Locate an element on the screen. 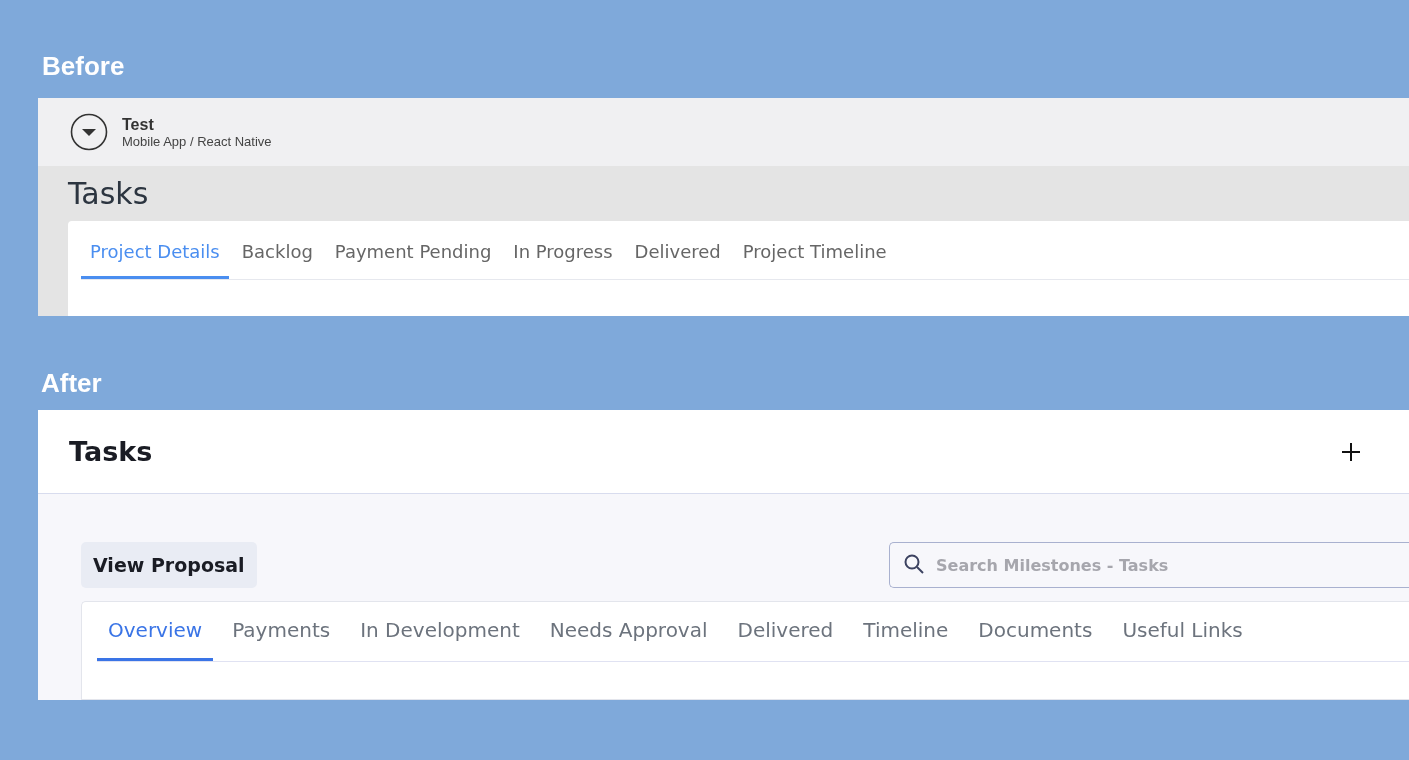 This screenshot has height=760, width=1409. tab: Timeline is located at coordinates (906, 634).